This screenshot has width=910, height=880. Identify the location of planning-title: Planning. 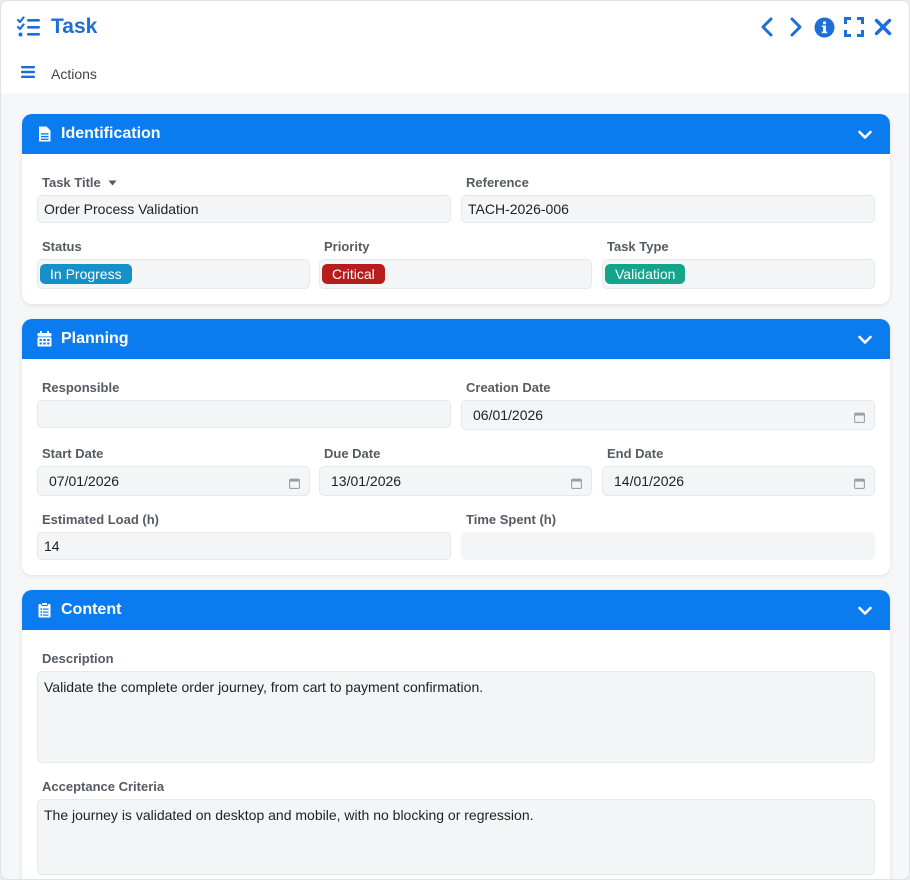
(95, 338).